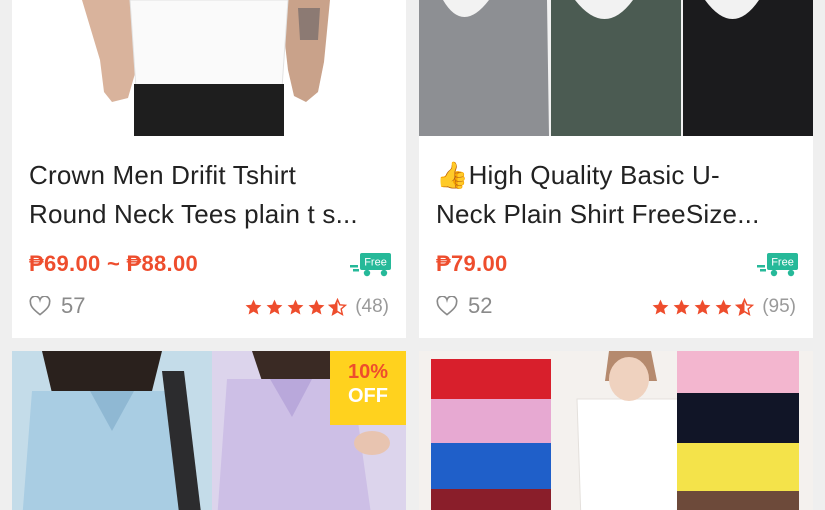 This screenshot has width=825, height=510. I want to click on product-price: ₱79.00, so click(472, 263).